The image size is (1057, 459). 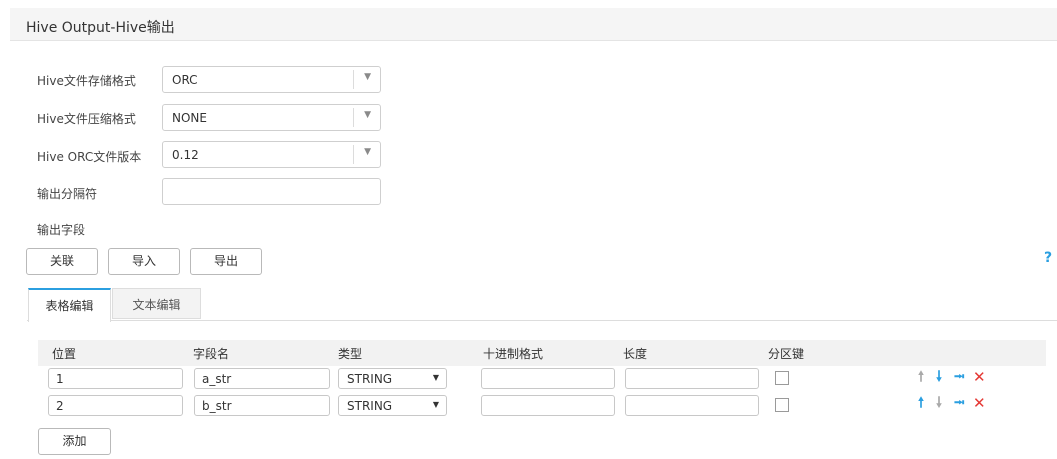 I want to click on column-header-type: 类型, so click(x=350, y=354).